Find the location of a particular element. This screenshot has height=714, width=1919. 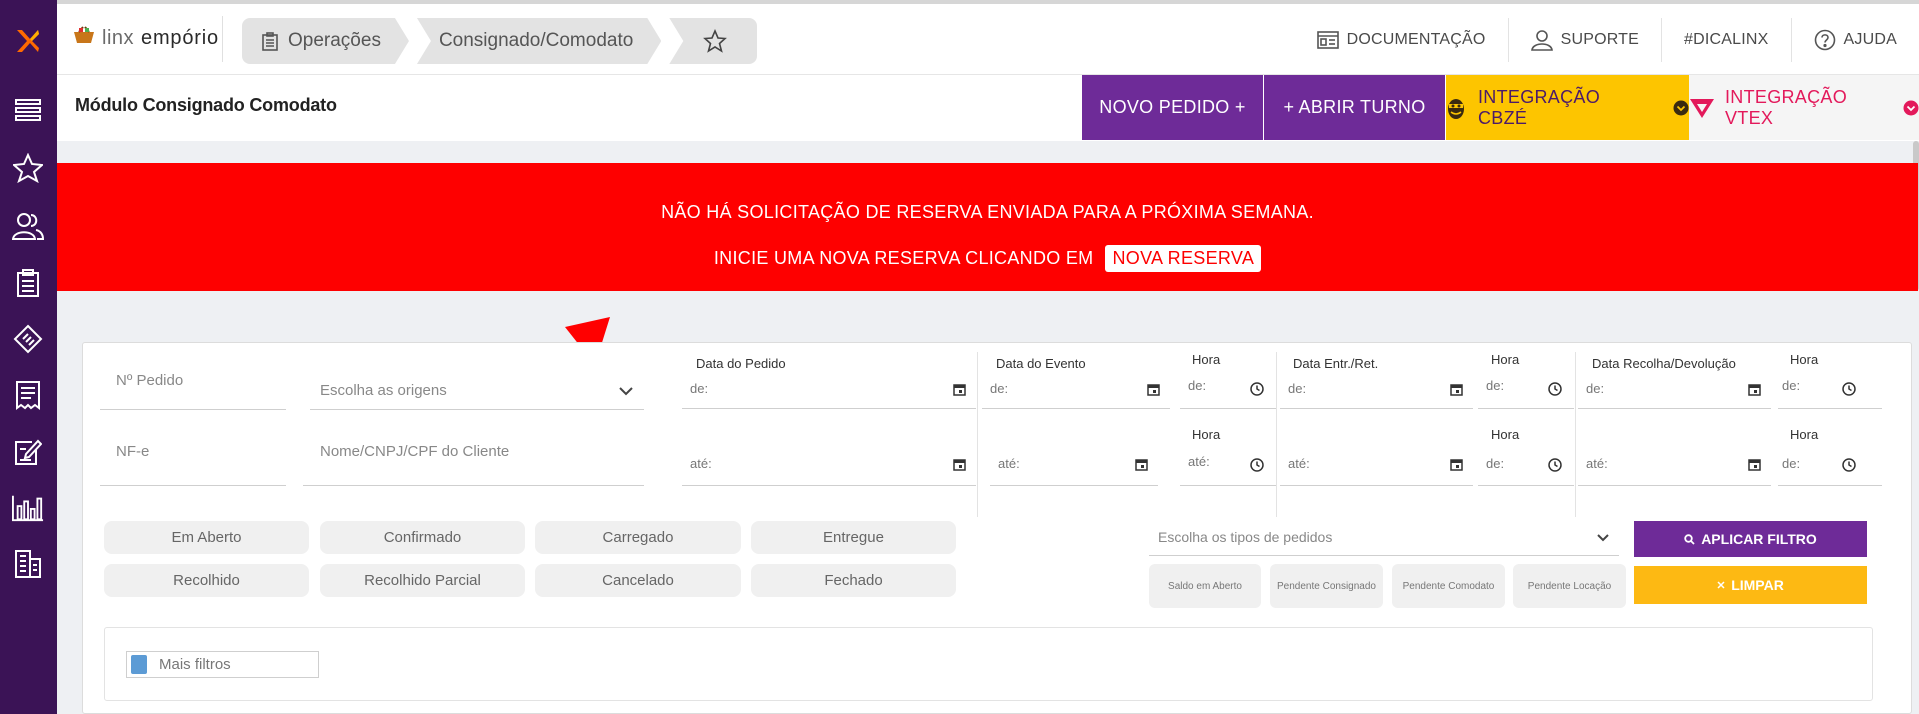

ticket-icon is located at coordinates (28, 339).